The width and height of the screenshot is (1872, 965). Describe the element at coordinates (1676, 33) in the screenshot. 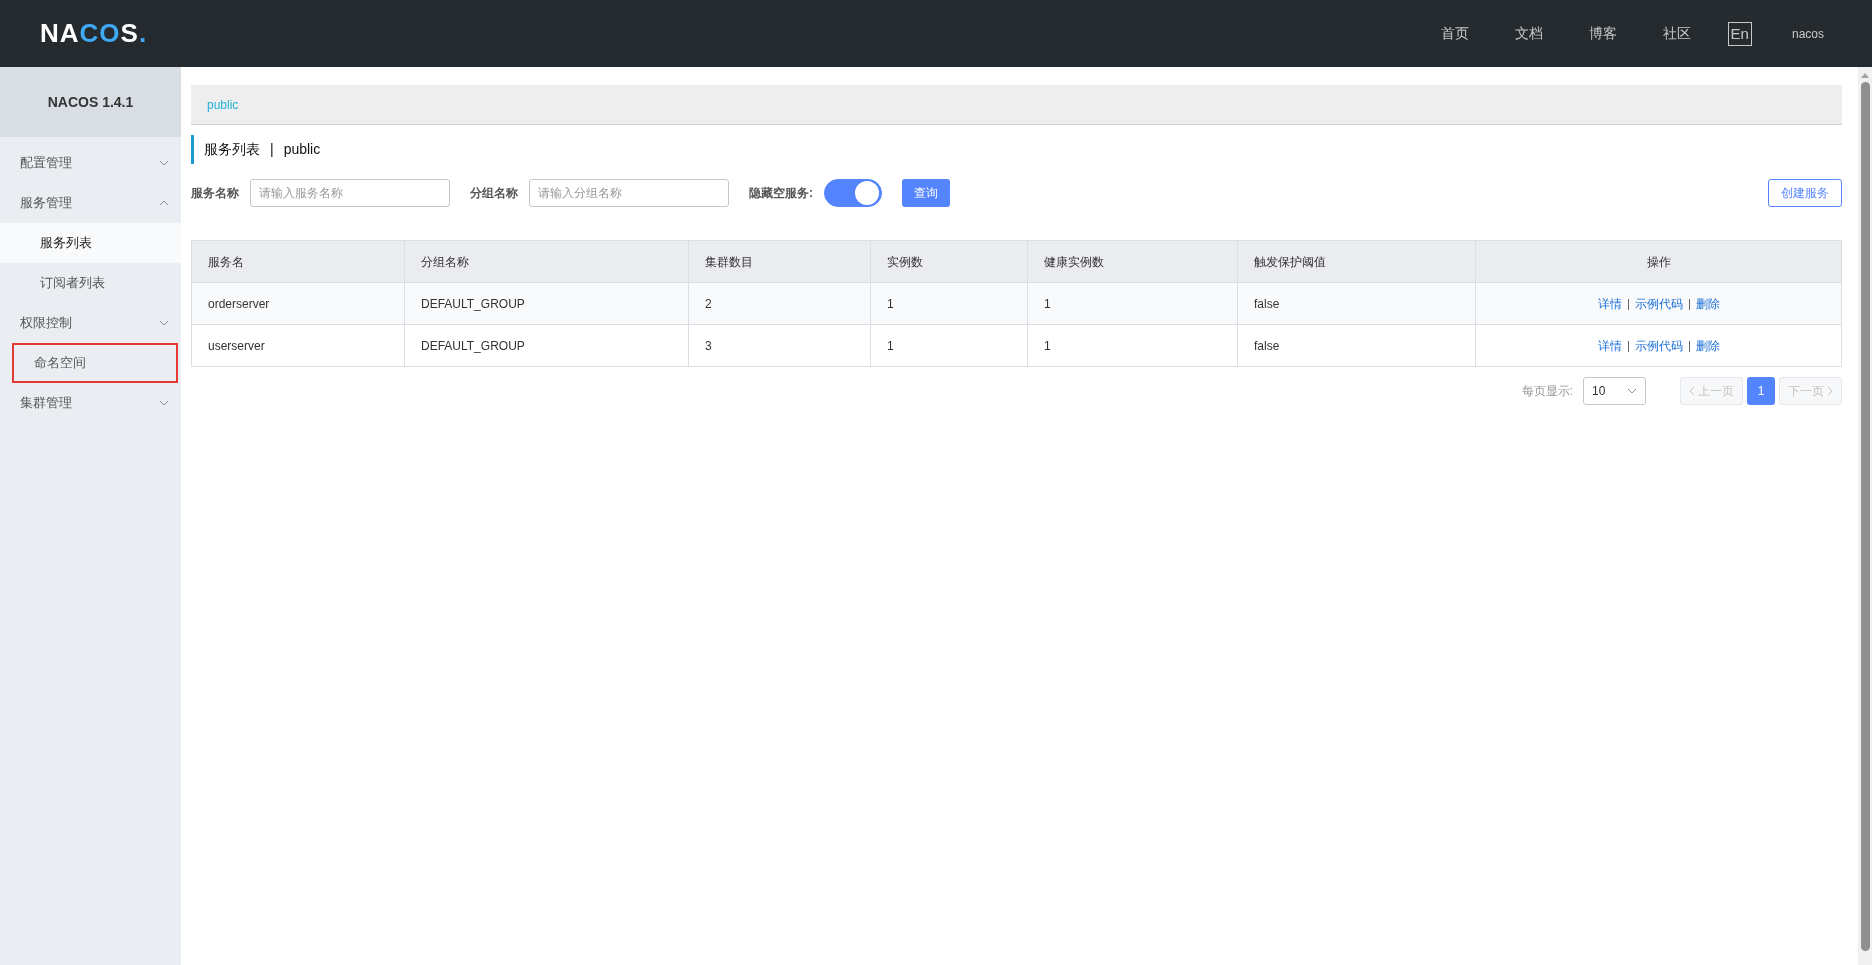

I see `nav-link: 社区` at that location.